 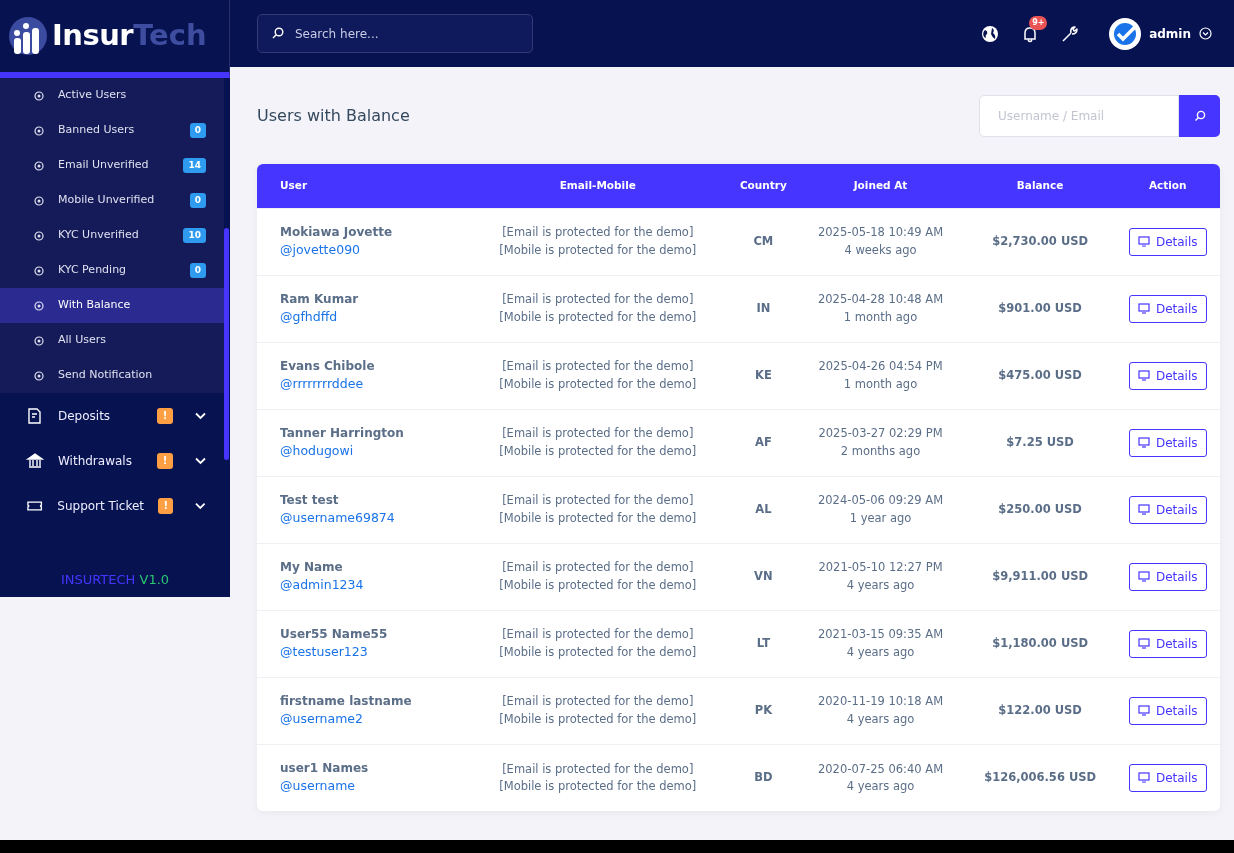 What do you see at coordinates (321, 719) in the screenshot?
I see `username-link: @username2` at bounding box center [321, 719].